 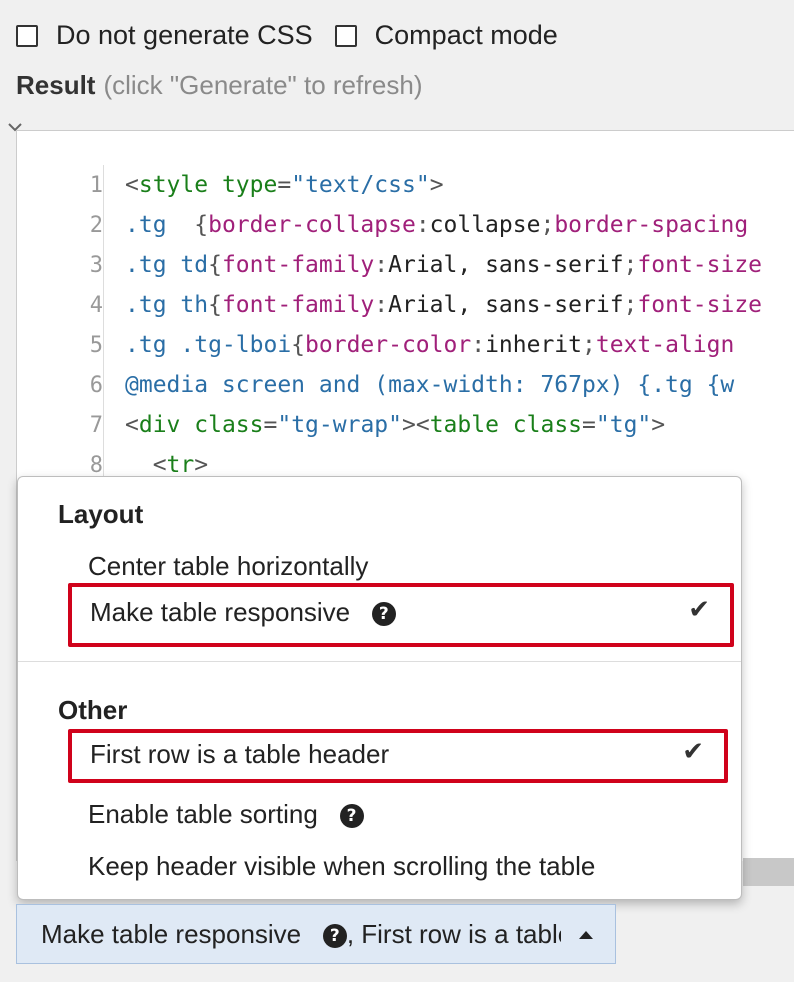 I want to click on responsive-check-icon: ✔, so click(x=699, y=610).